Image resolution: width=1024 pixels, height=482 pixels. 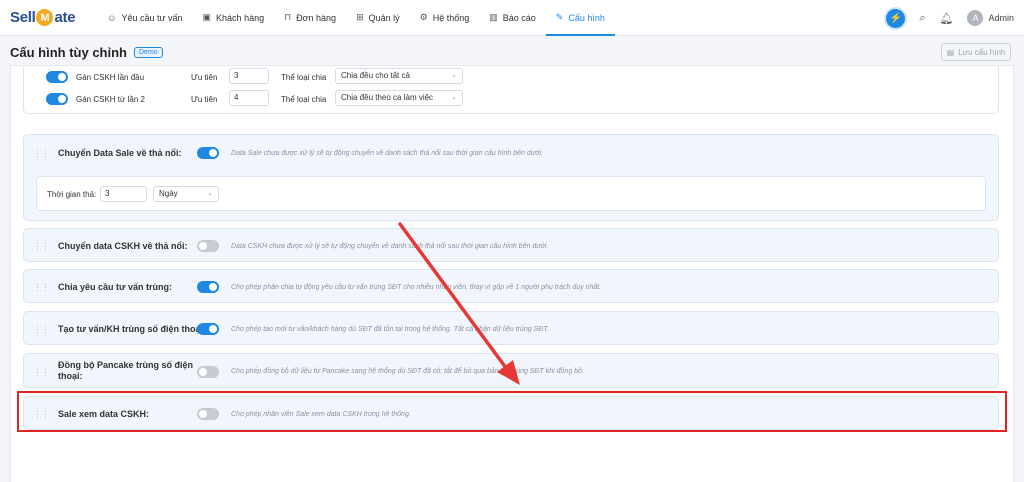 I want to click on avatar: A, so click(x=975, y=18).